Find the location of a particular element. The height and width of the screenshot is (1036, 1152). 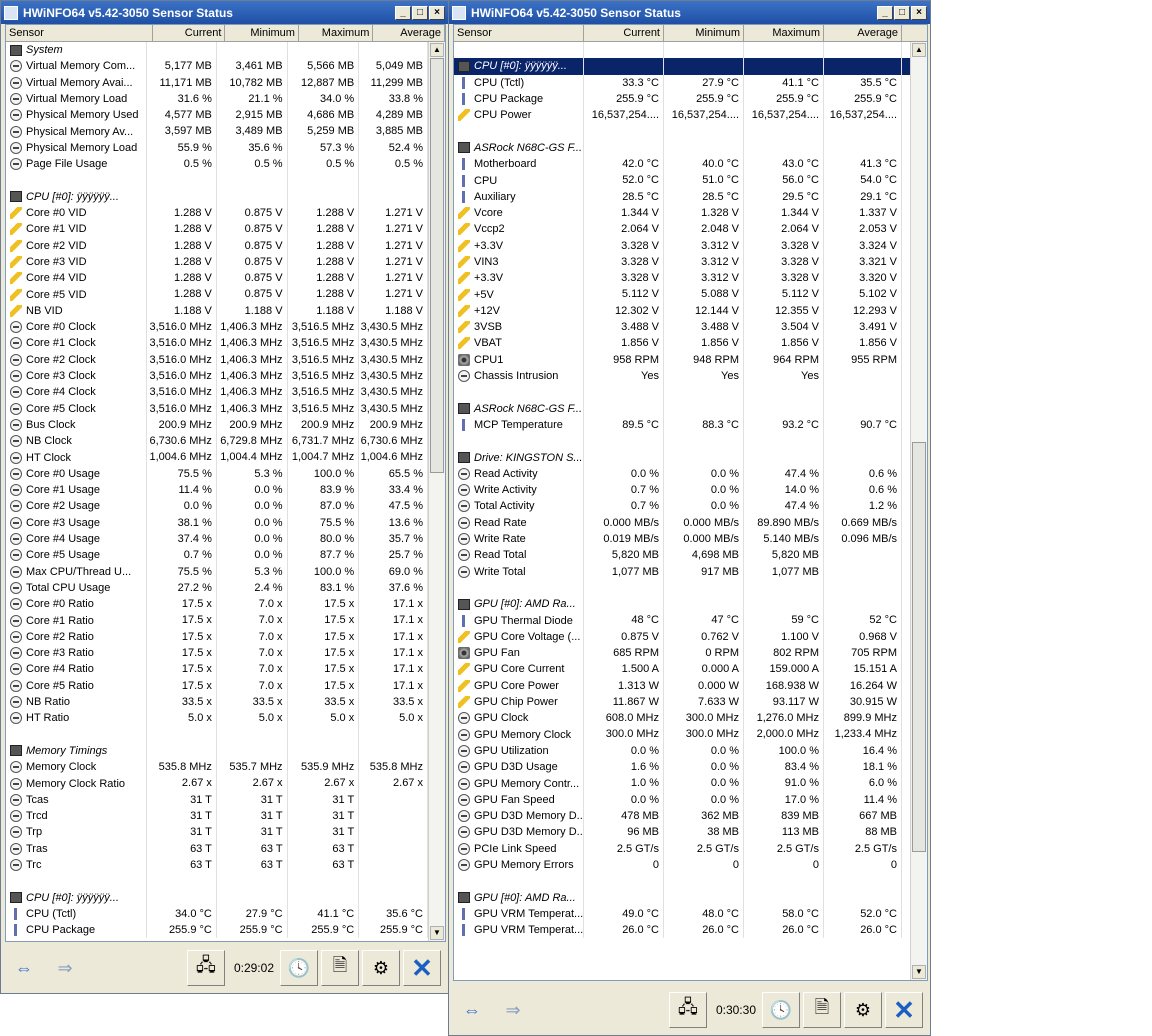

sensor-row: GPU Thermal Diode 48 °C 47 °C 59 °C 52 °C is located at coordinates (682, 620).